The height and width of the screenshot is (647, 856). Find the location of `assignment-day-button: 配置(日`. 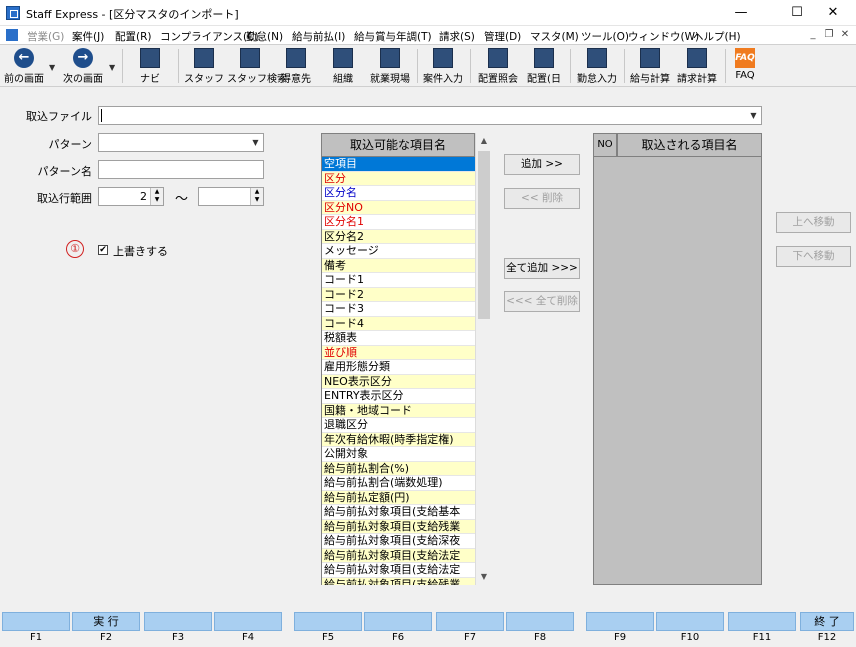

assignment-day-button: 配置(日 is located at coordinates (544, 66).